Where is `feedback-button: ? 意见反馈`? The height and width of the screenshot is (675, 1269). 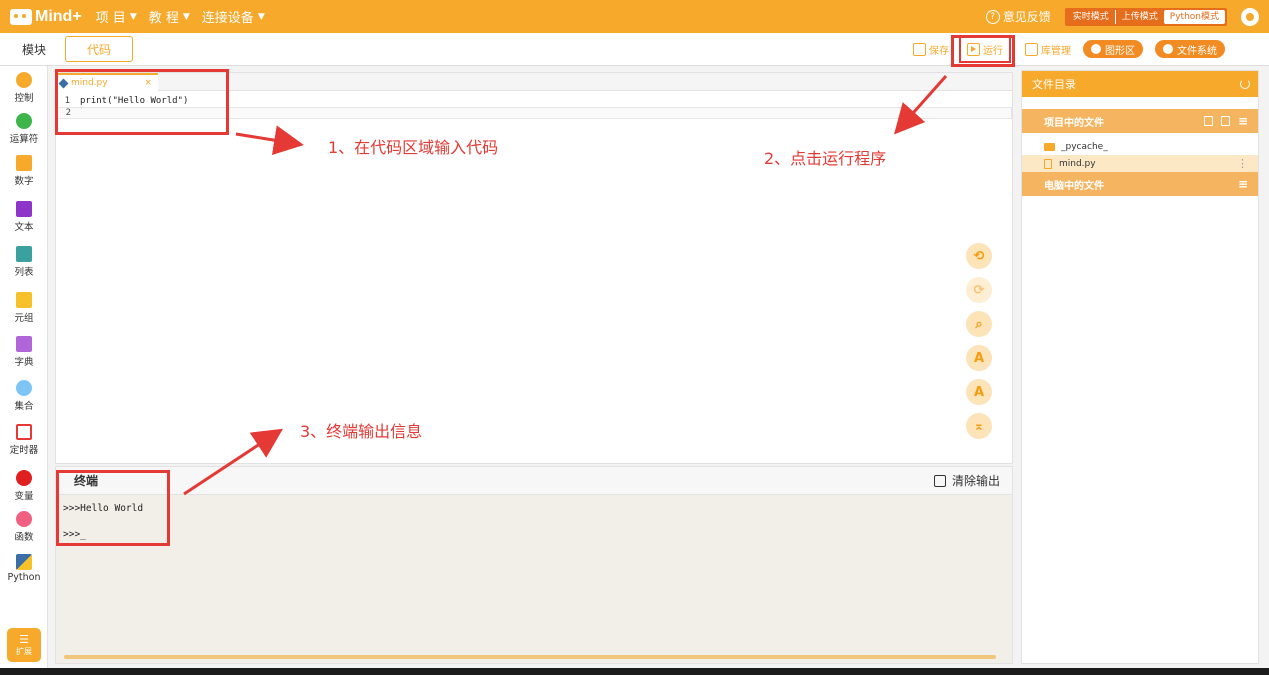 feedback-button: ? 意见反馈 is located at coordinates (1018, 16).